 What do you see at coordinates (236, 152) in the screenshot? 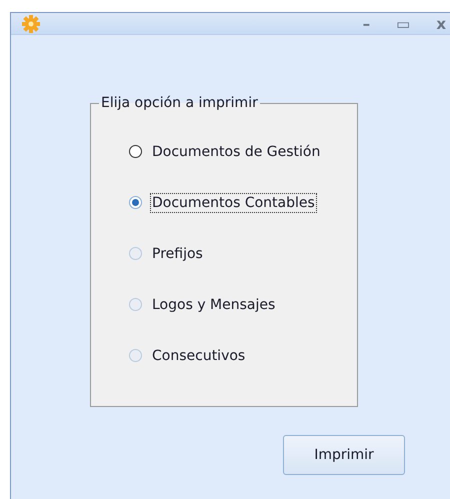
I see `option-label: Documentos de Gestión` at bounding box center [236, 152].